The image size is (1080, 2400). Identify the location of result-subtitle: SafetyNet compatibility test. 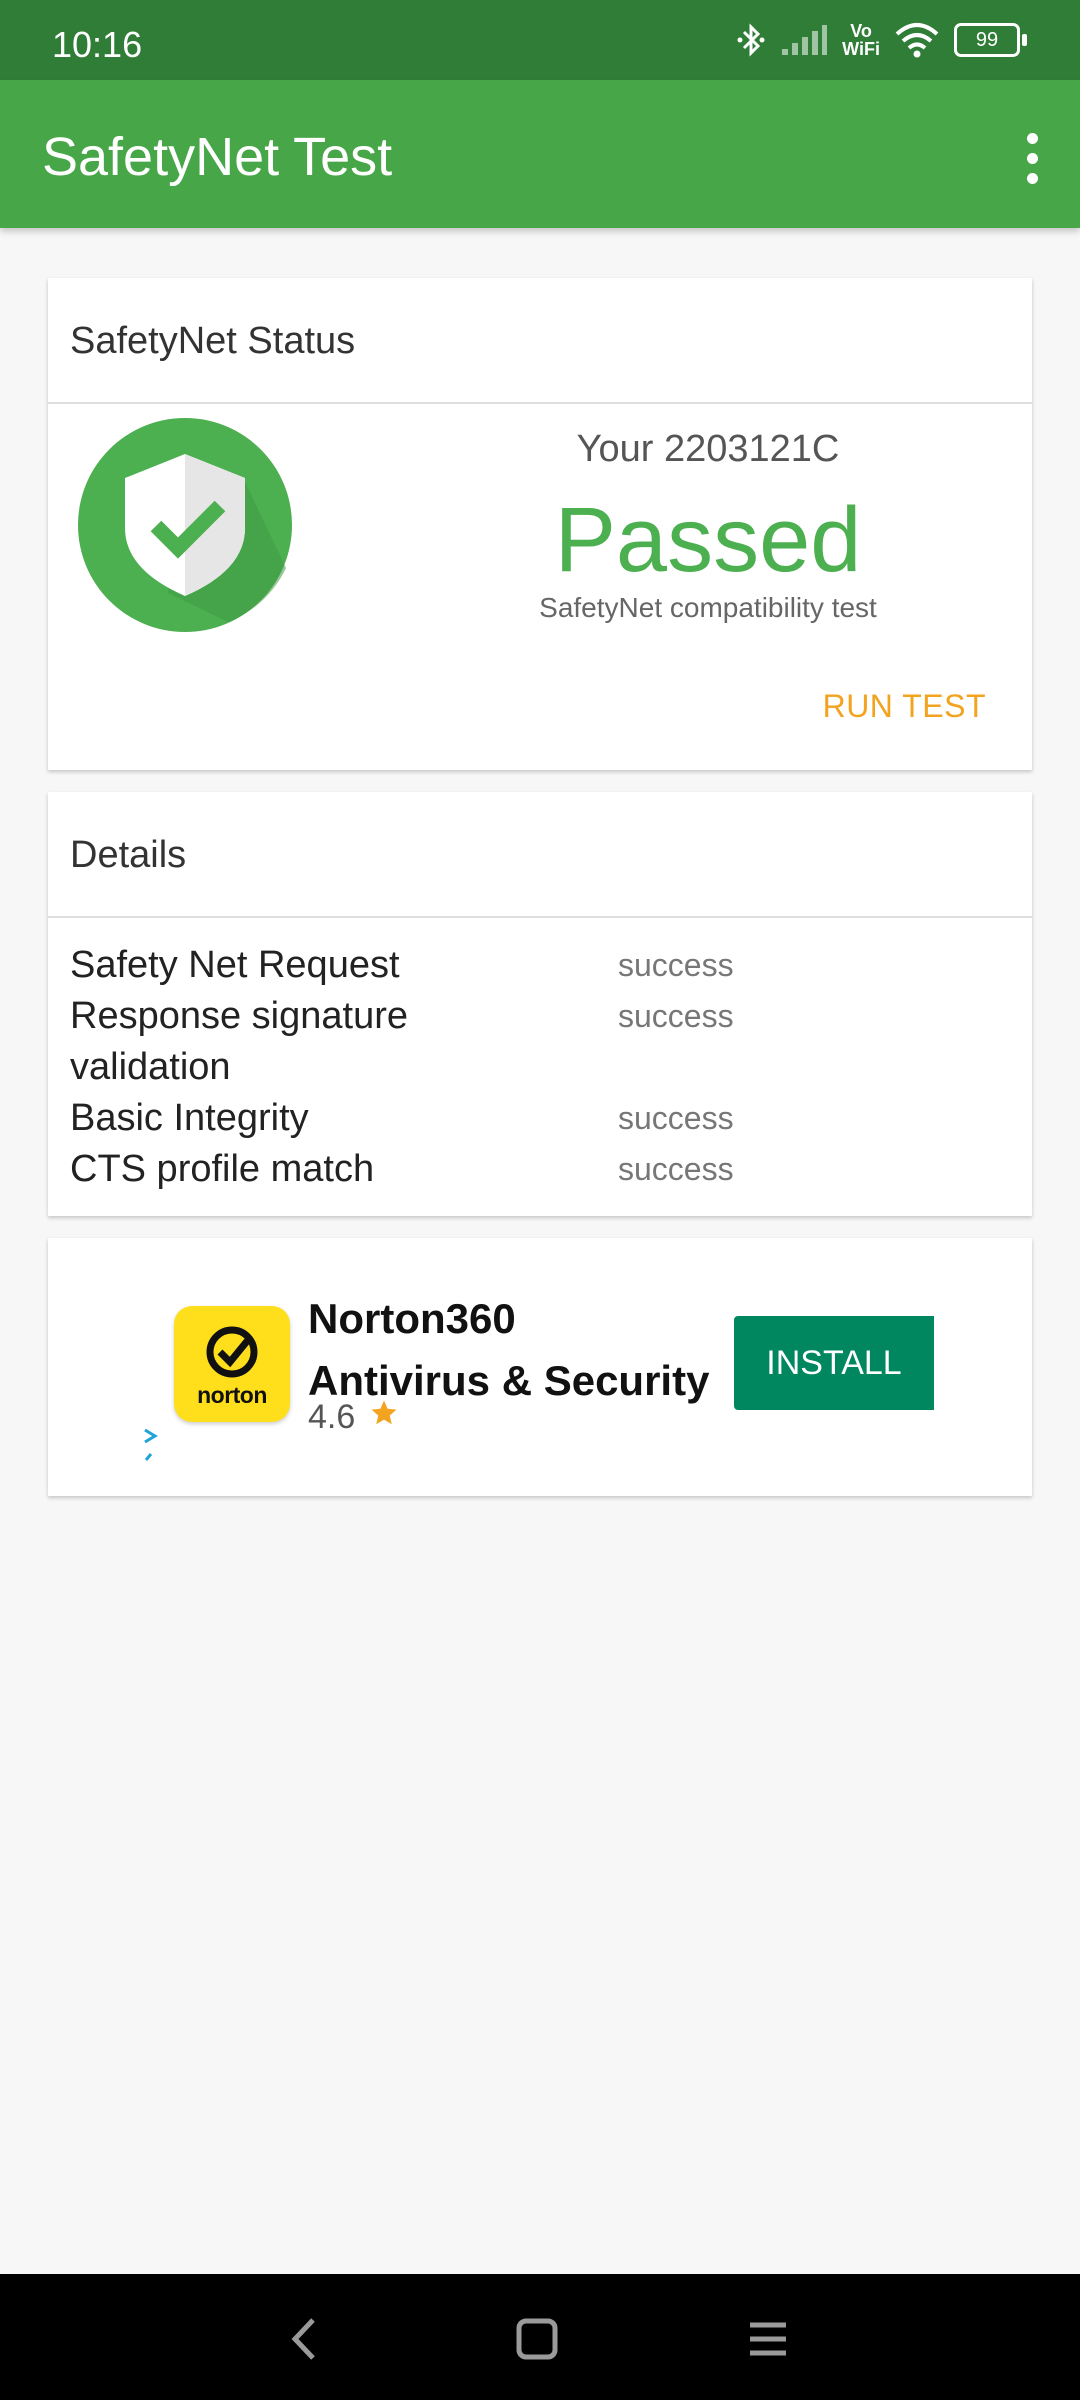
(708, 607).